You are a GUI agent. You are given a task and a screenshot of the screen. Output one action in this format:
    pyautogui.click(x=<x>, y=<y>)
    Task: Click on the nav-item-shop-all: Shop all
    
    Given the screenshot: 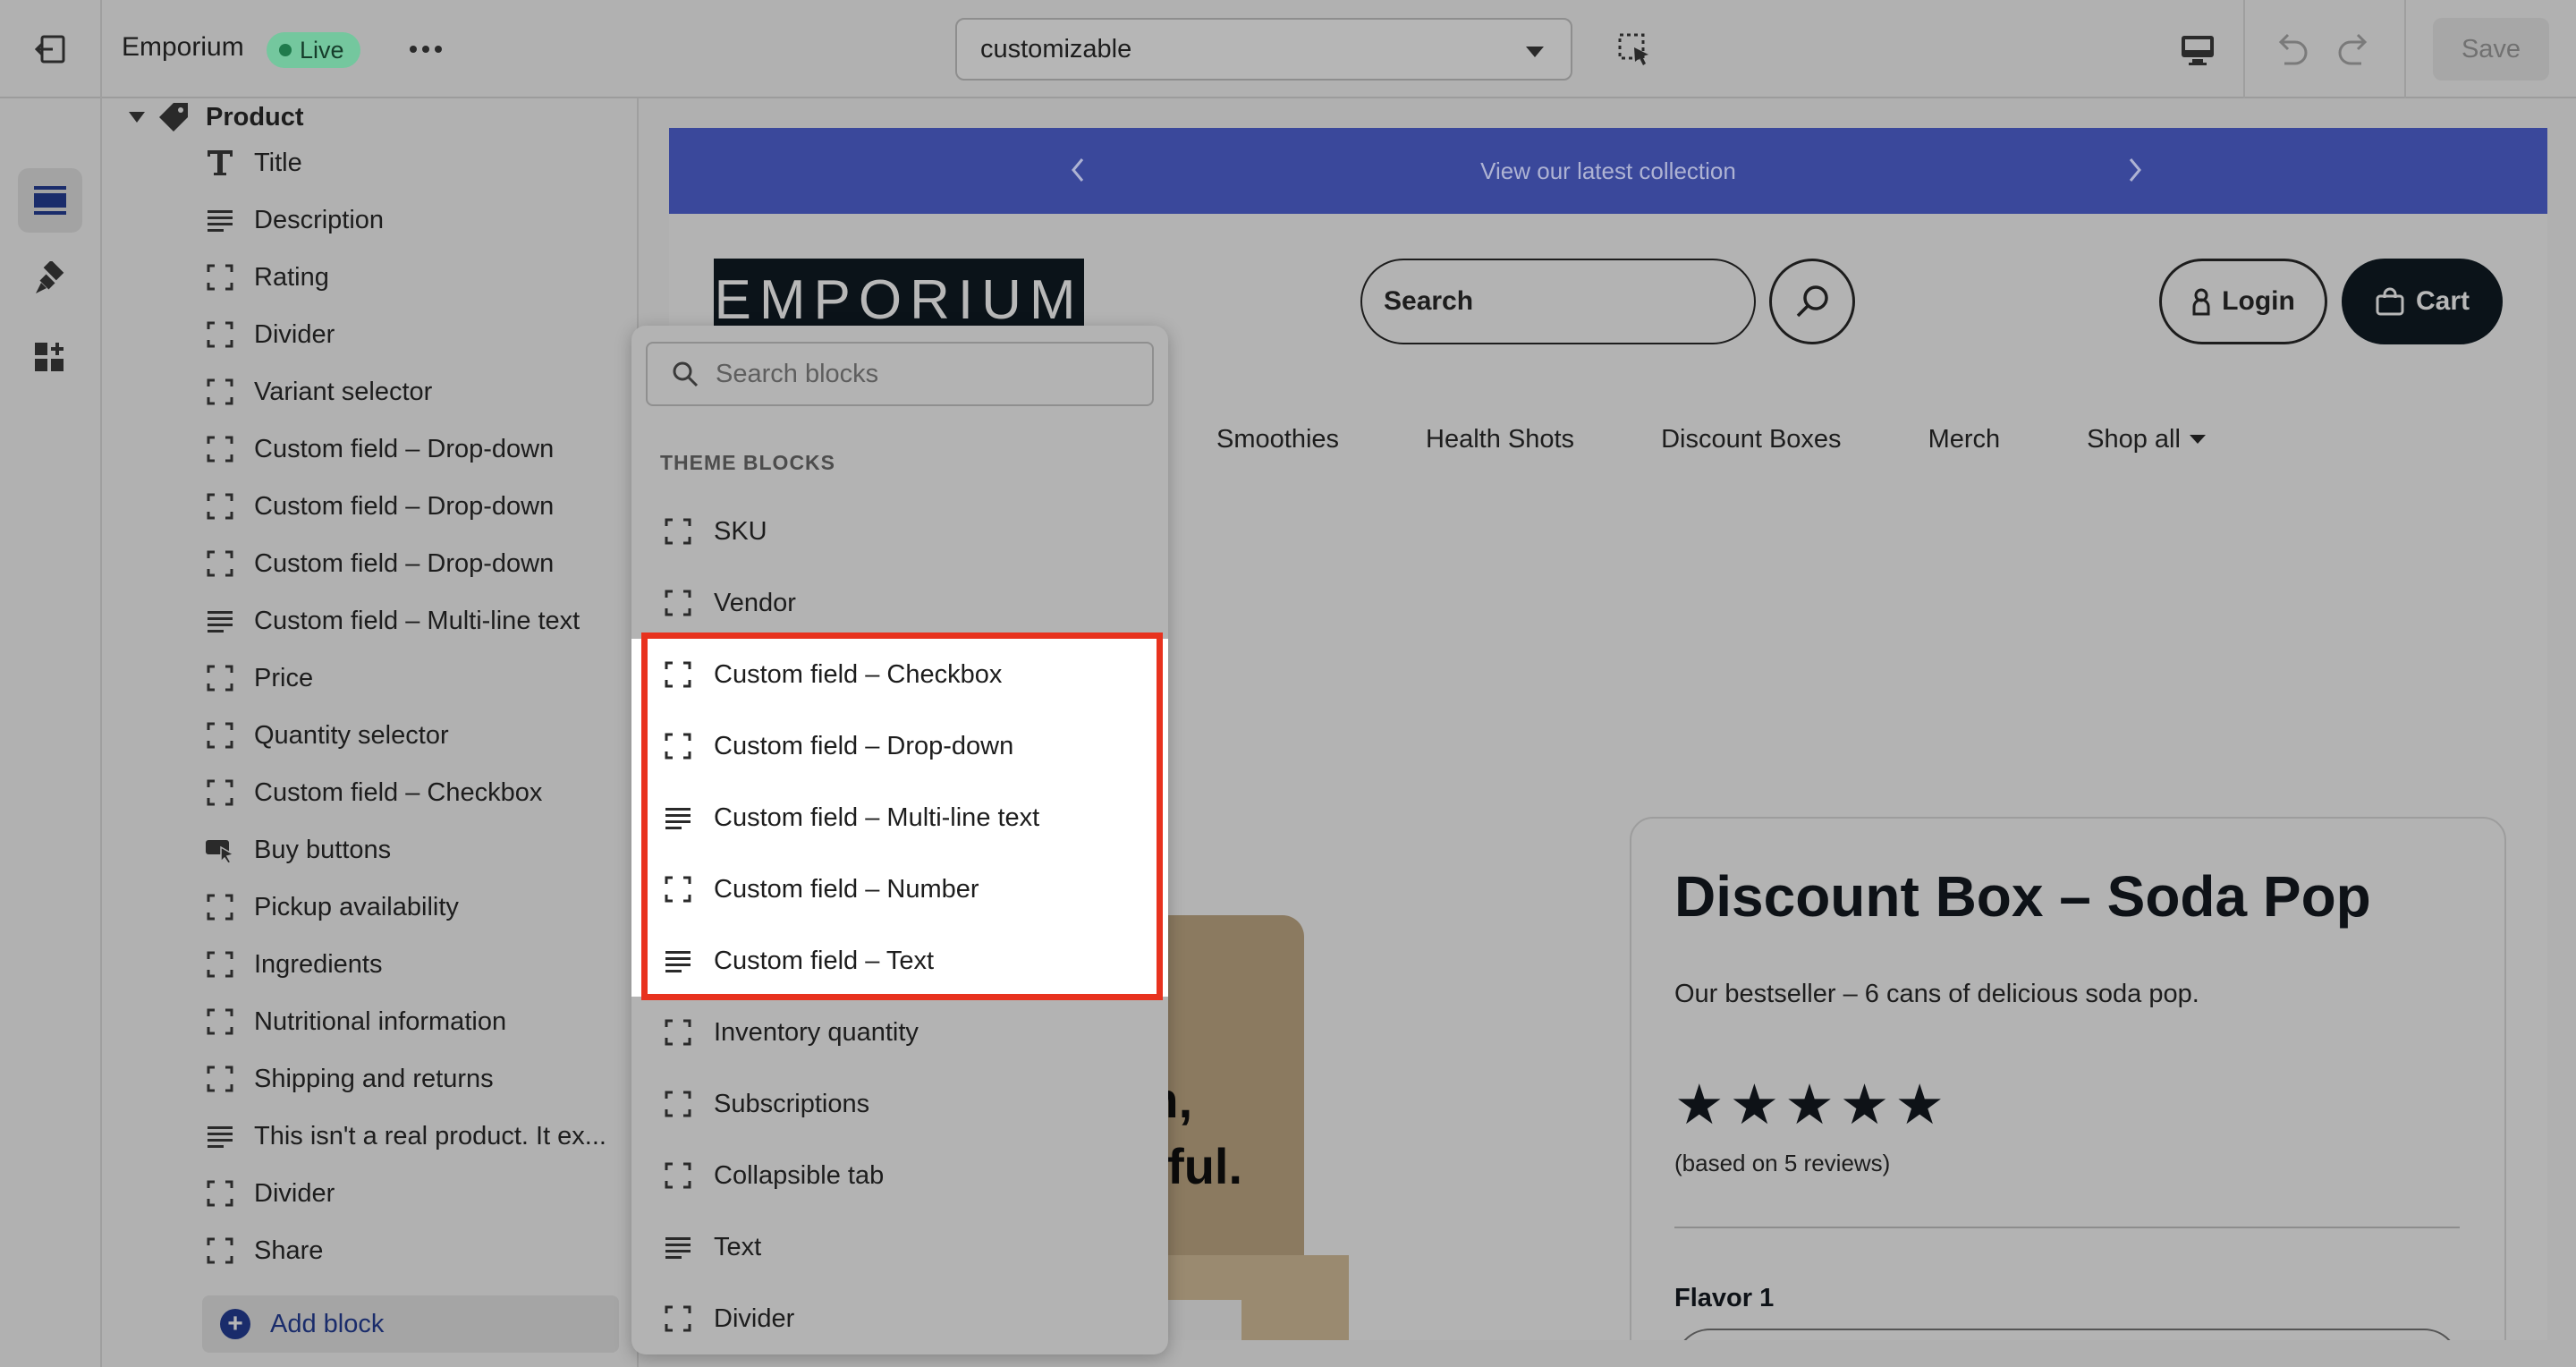 What is the action you would take?
    pyautogui.click(x=2146, y=439)
    